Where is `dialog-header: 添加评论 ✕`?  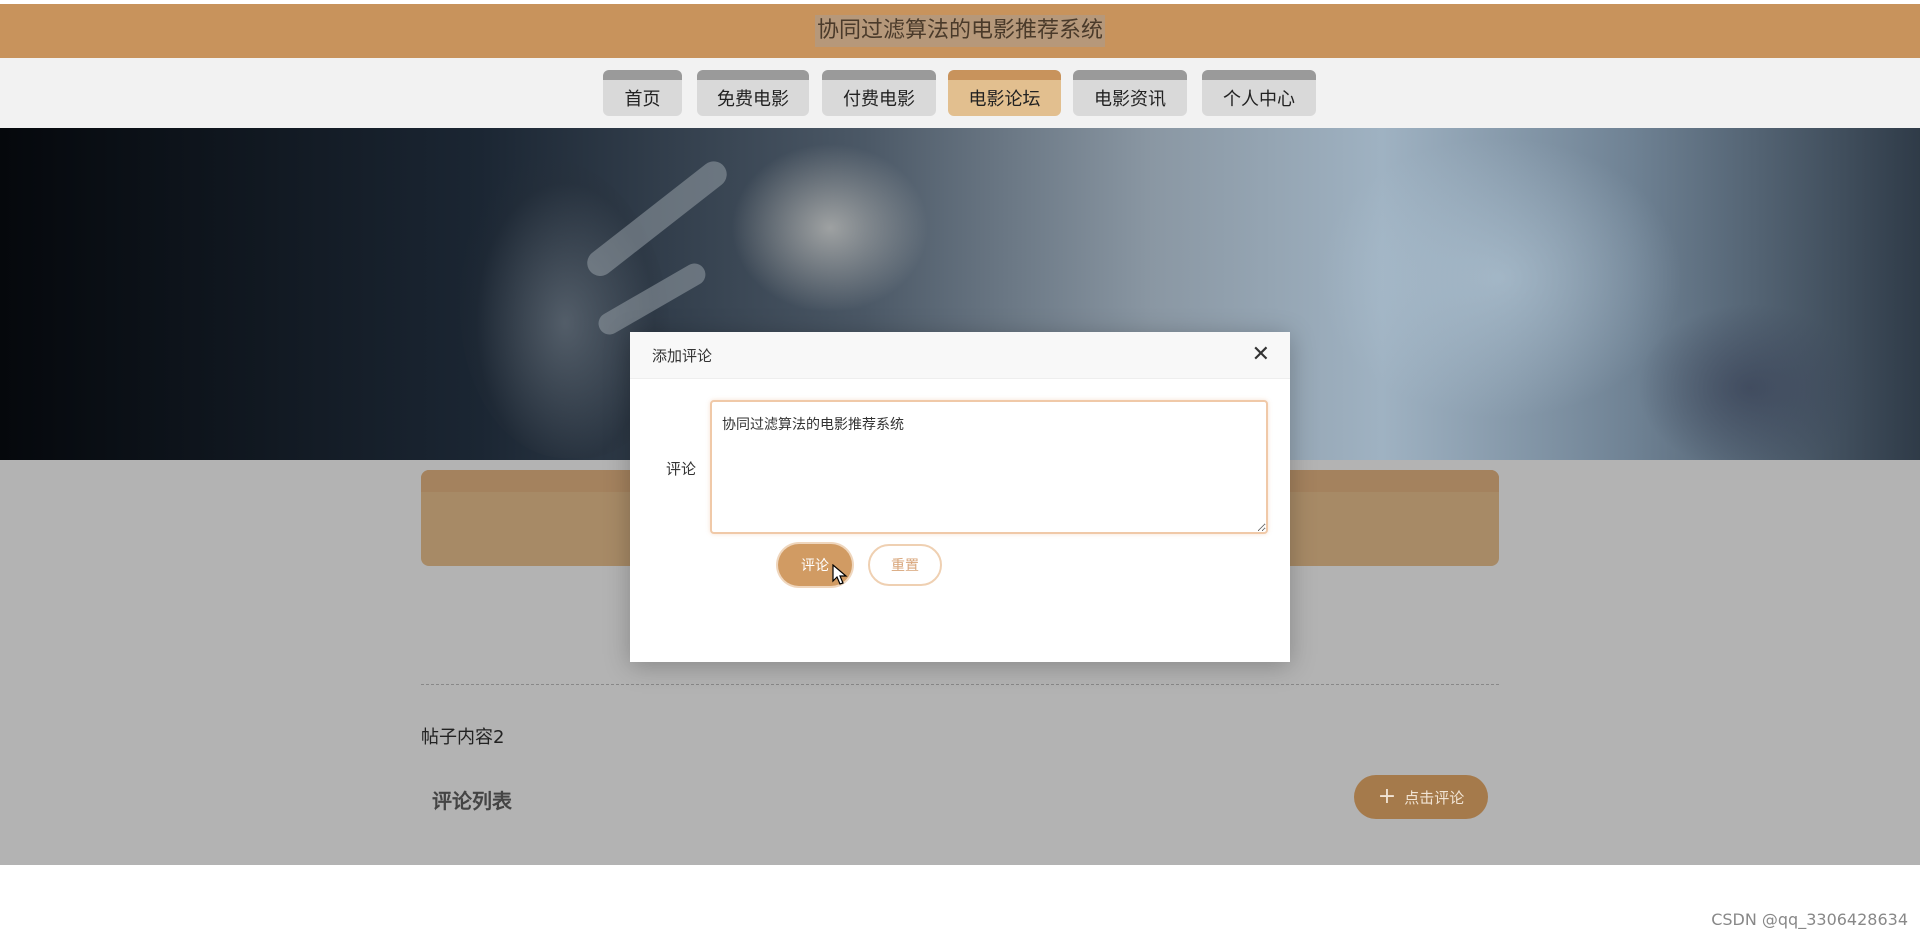 dialog-header: 添加评论 ✕ is located at coordinates (960, 355).